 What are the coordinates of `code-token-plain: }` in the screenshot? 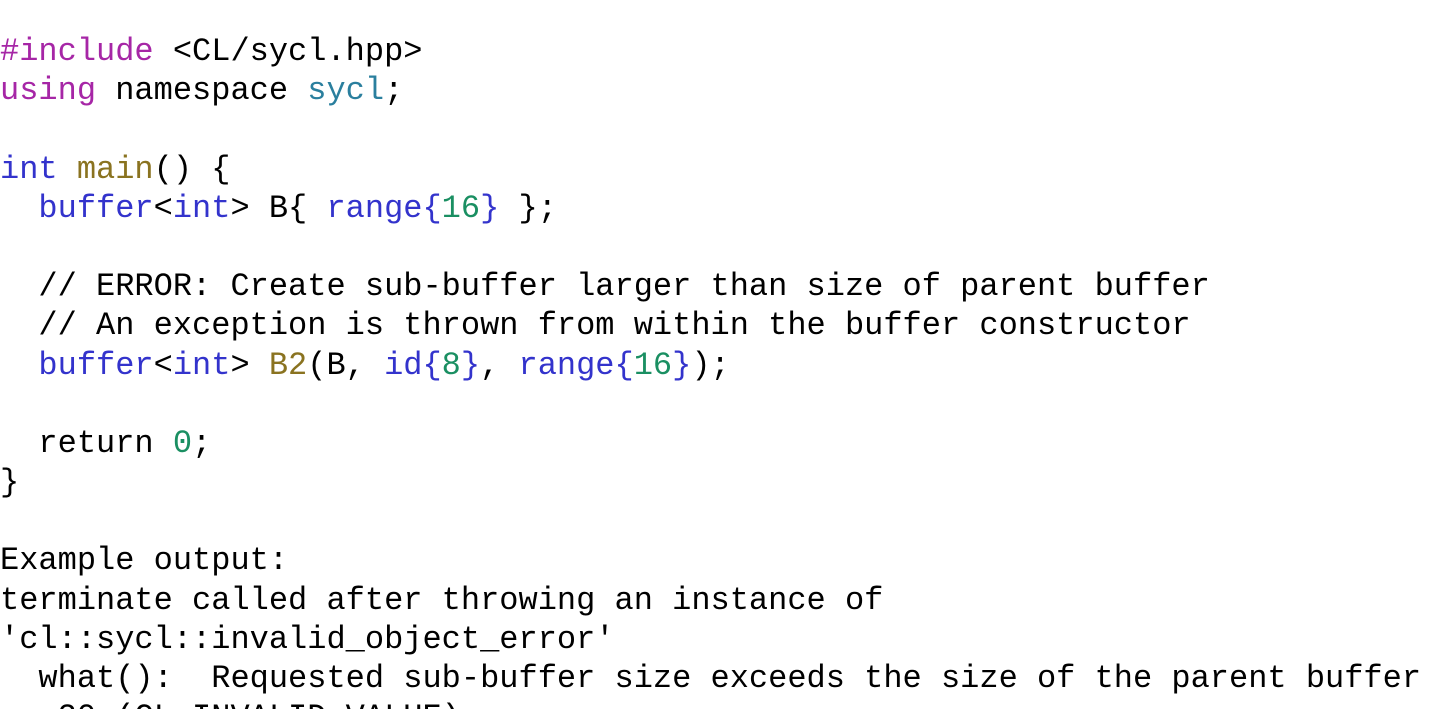 It's located at (10, 483).